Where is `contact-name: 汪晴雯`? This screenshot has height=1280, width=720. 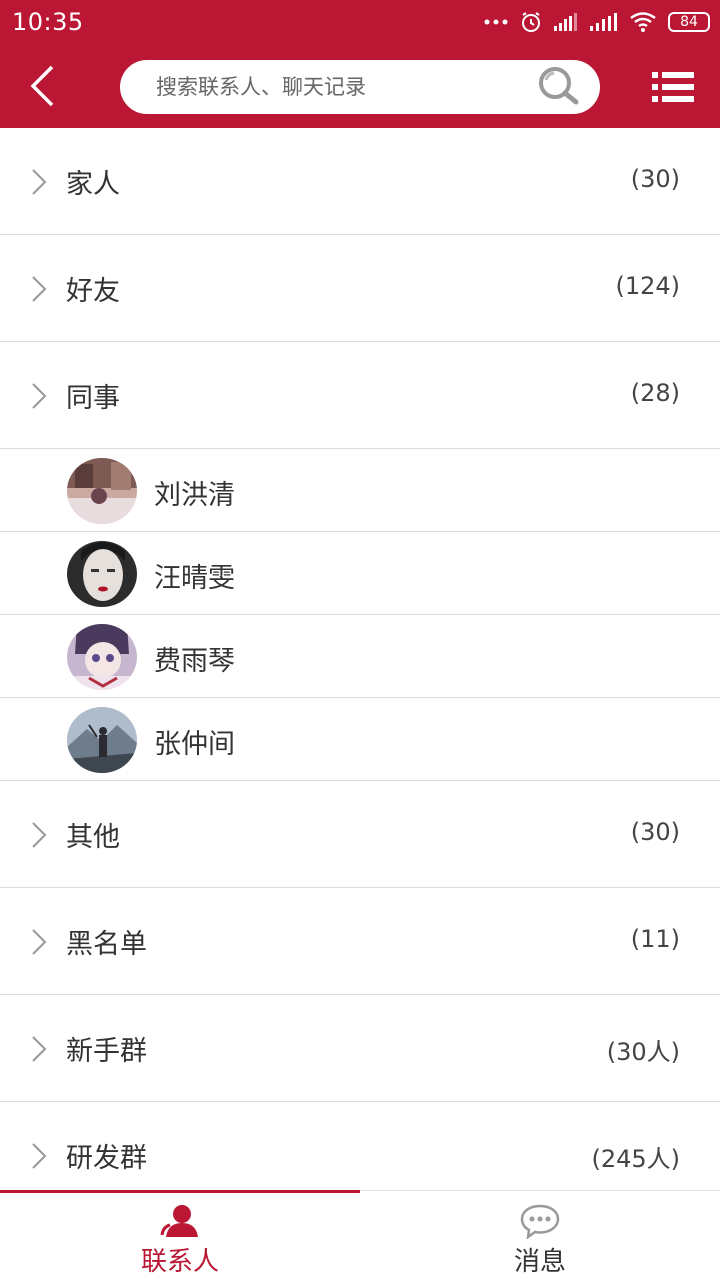 contact-name: 汪晴雯 is located at coordinates (194, 578).